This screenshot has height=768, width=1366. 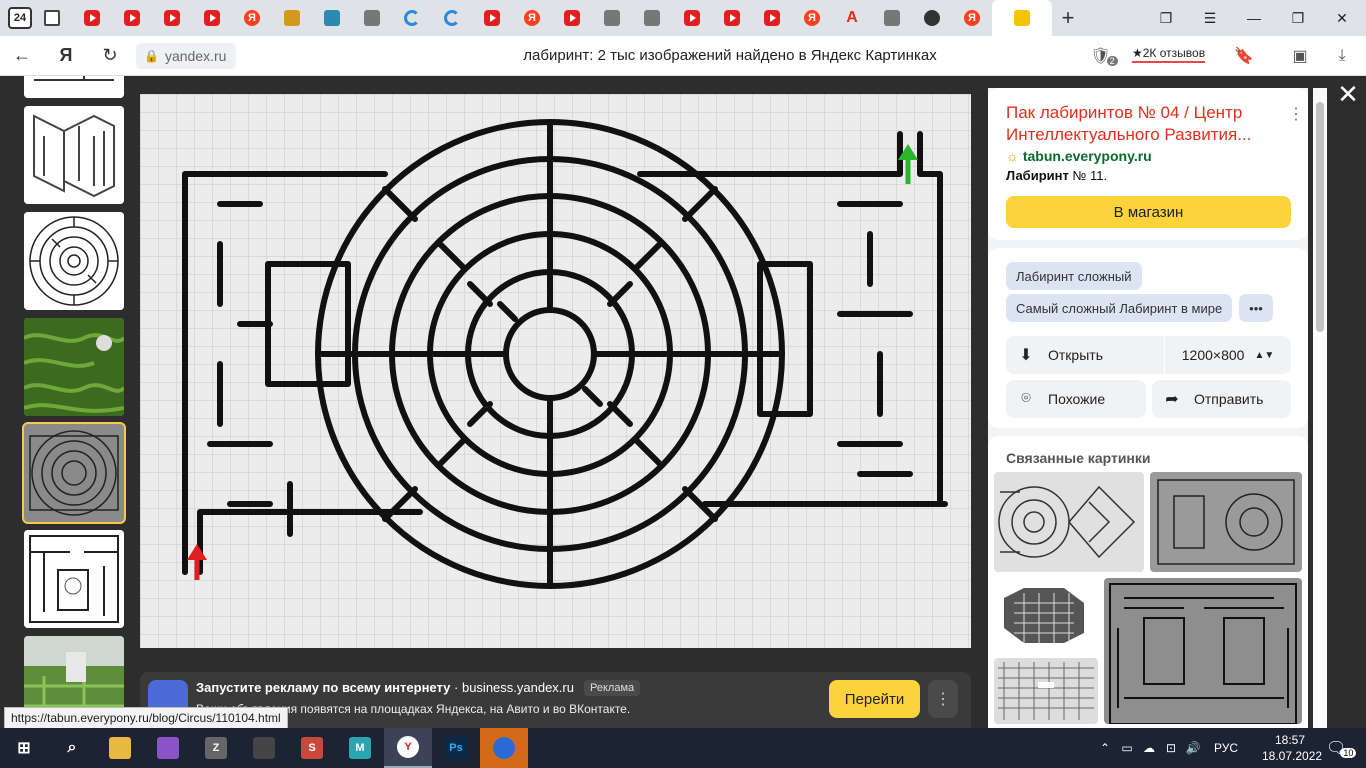 I want to click on maya-button: M, so click(x=360, y=748).